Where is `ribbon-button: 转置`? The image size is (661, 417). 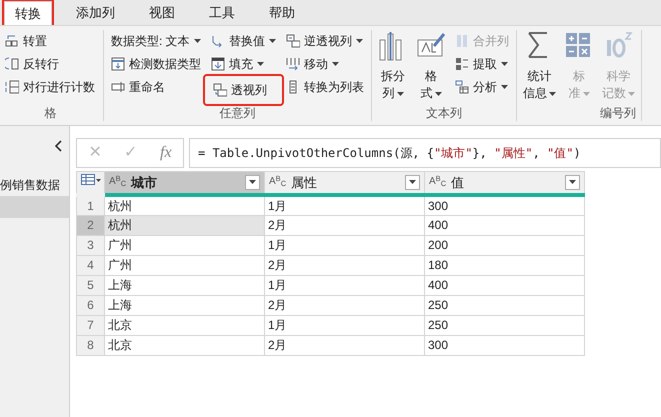 ribbon-button: 转置 is located at coordinates (50, 41).